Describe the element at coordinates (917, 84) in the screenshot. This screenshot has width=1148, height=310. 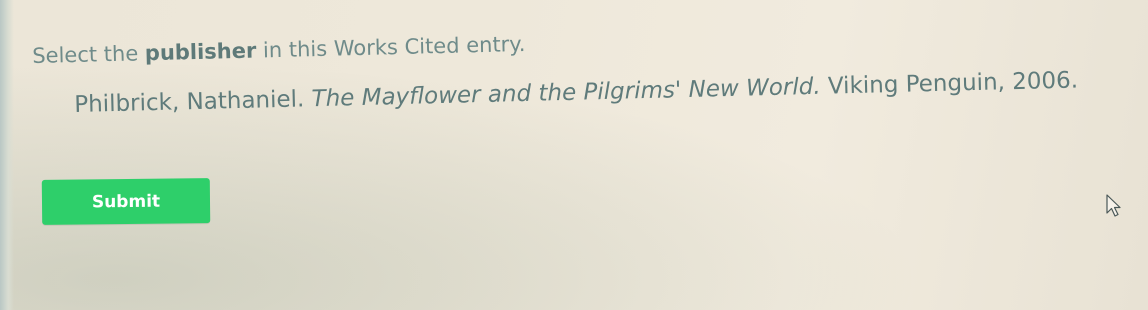
I see `citation-publisher: Viking Penguin,` at that location.